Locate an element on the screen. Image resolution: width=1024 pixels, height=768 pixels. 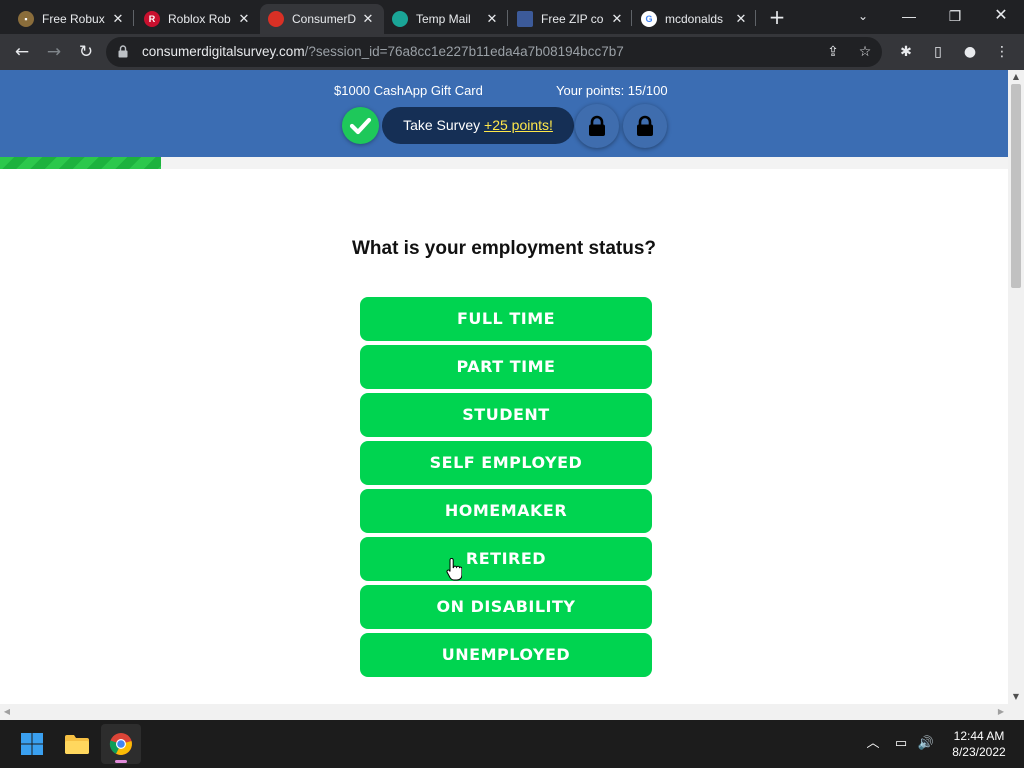
system-clock: 12:44 AM 8/23/2022 is located at coordinates (979, 744).